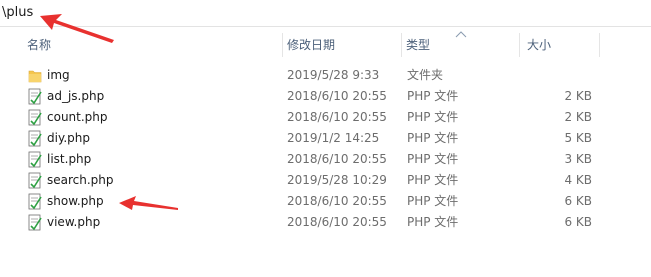  Describe the element at coordinates (578, 180) in the screenshot. I see `file-size: 4 KB` at that location.